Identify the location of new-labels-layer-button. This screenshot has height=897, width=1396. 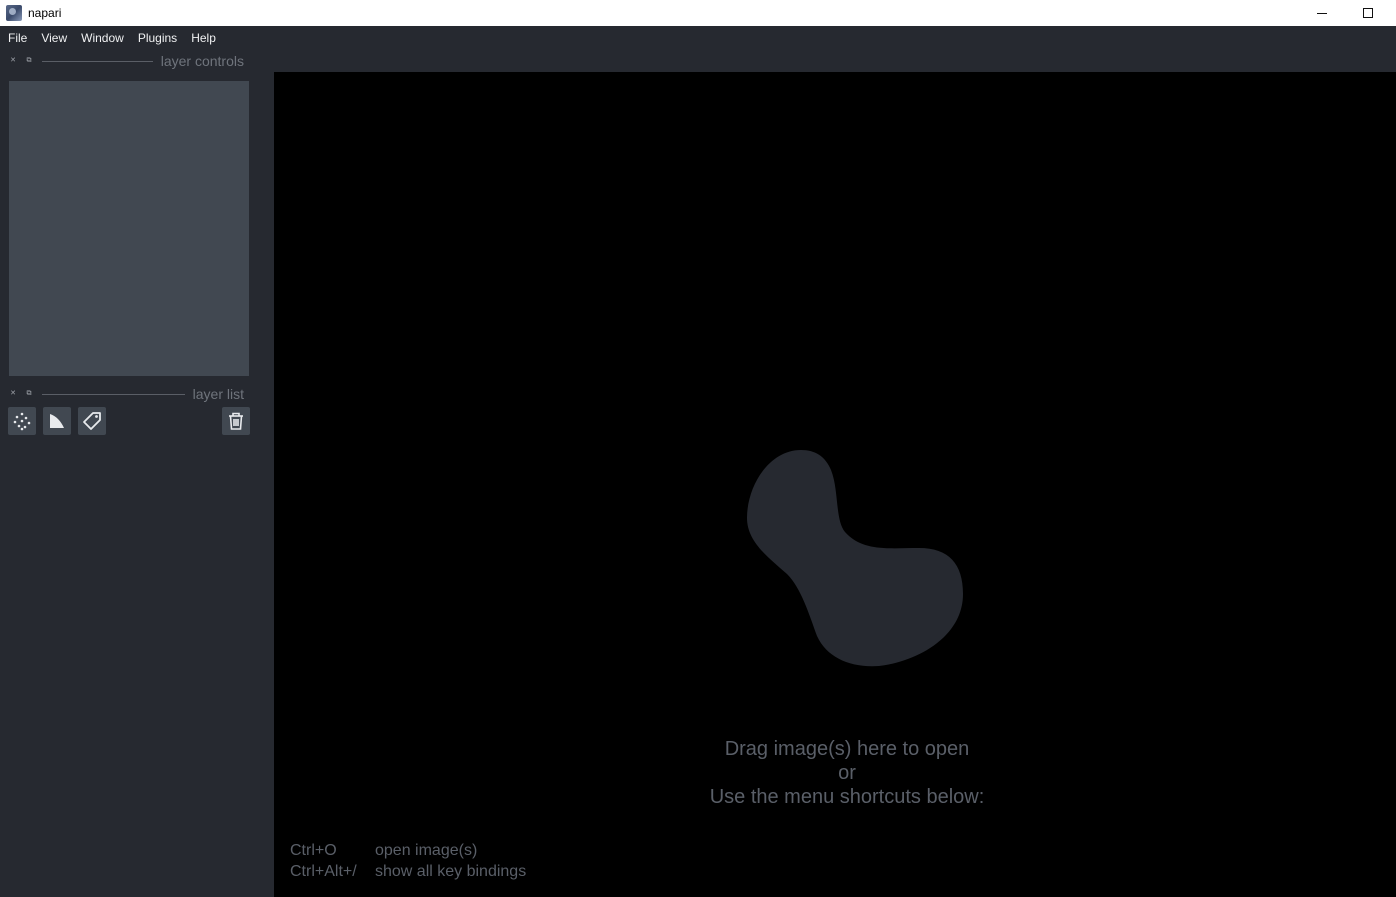
(92, 421).